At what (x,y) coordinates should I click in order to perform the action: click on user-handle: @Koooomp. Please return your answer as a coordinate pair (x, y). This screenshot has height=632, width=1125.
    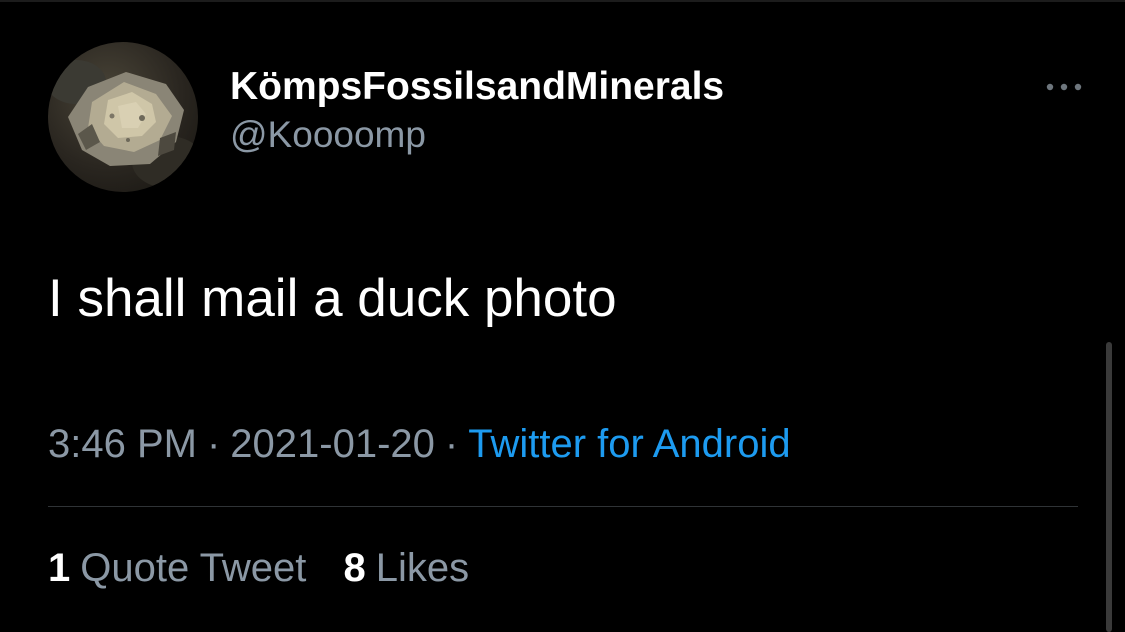
    Looking at the image, I should click on (477, 135).